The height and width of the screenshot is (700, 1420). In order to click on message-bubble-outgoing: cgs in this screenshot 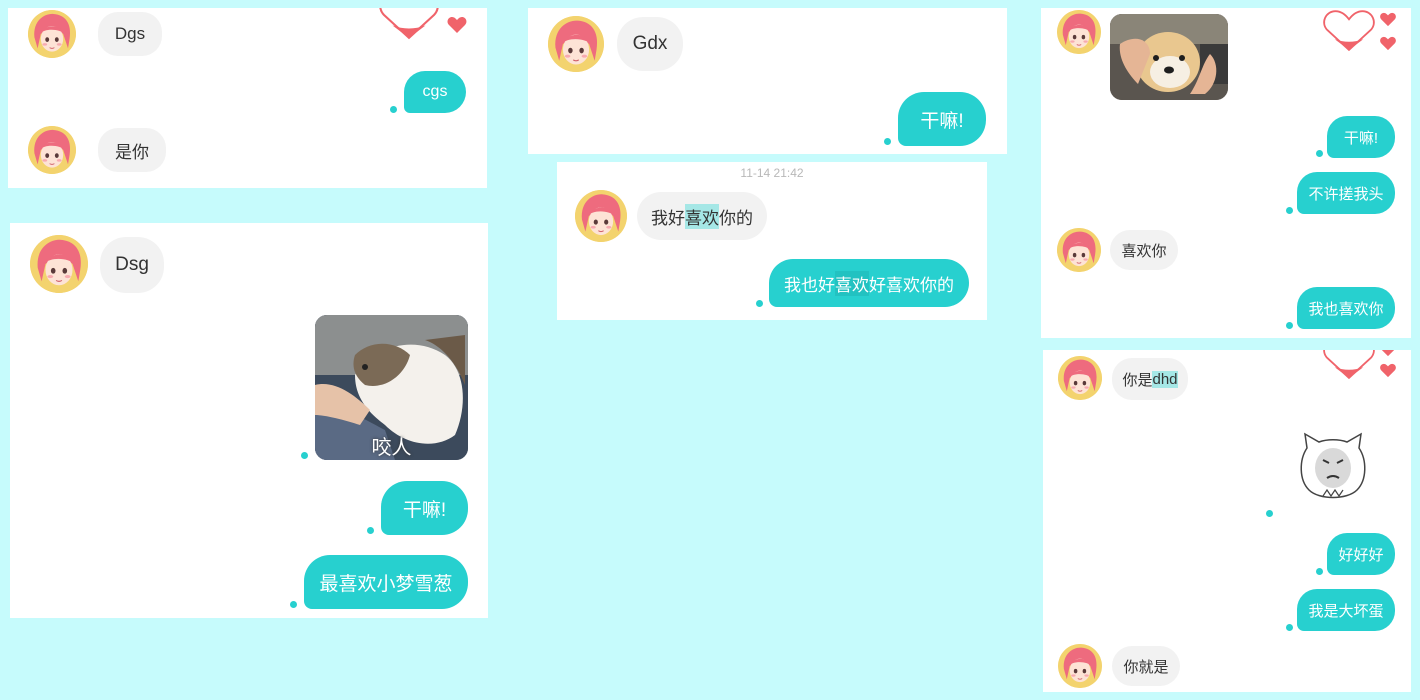, I will do `click(435, 92)`.